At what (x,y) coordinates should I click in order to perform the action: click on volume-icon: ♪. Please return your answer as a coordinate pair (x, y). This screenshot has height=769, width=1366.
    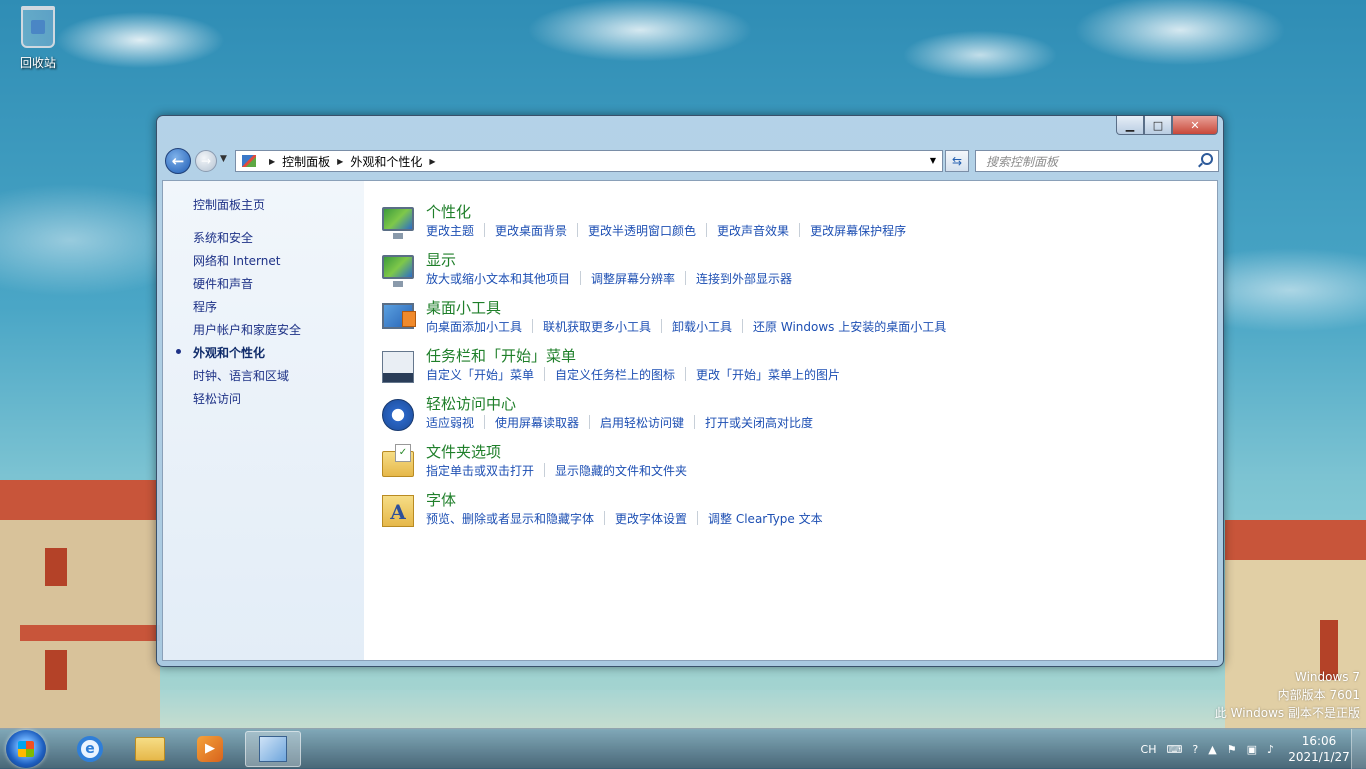
    Looking at the image, I should click on (1270, 749).